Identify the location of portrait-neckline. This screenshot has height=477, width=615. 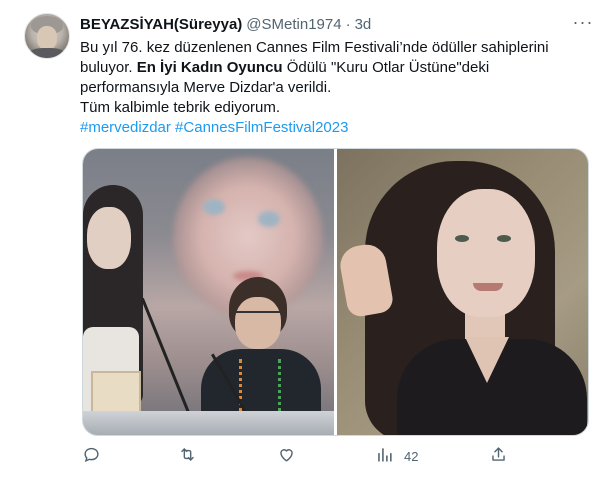
(487, 360).